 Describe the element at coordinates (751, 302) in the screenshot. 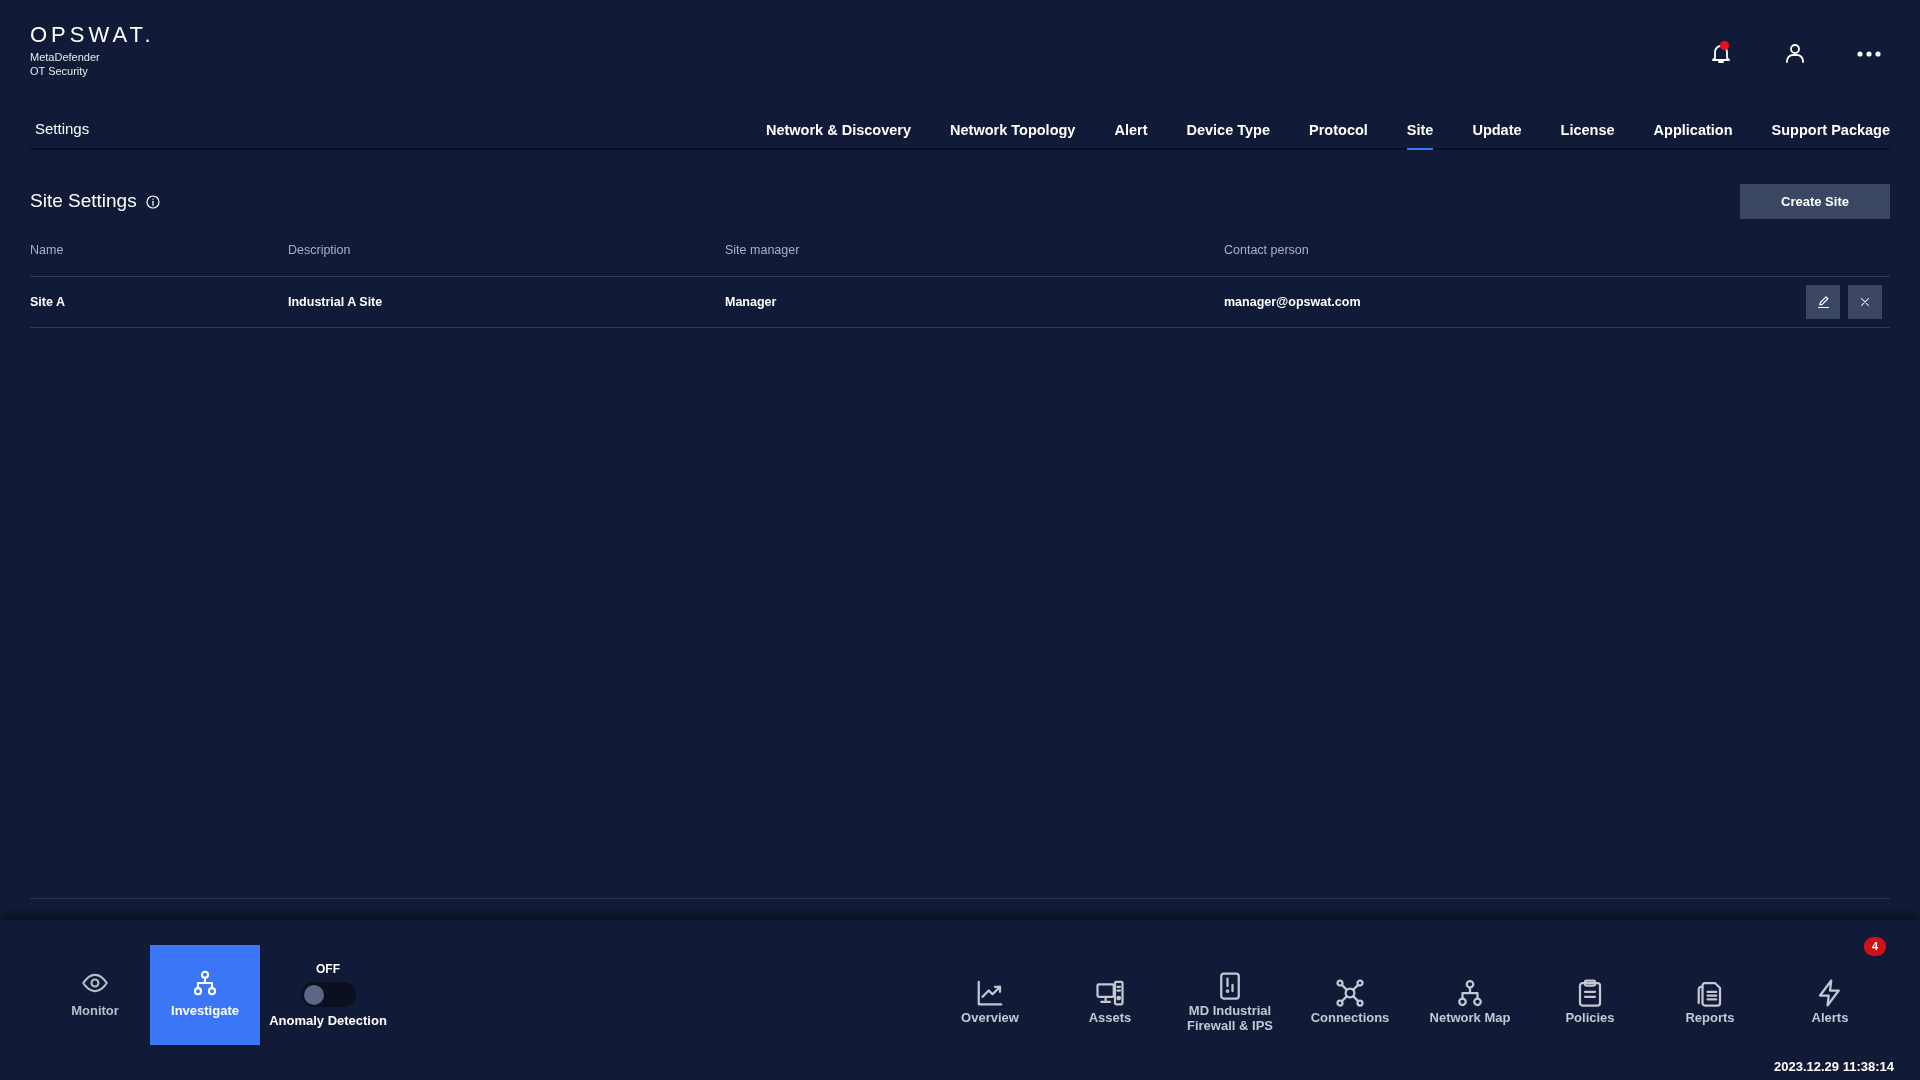

I see `table-cell-text: Manager` at that location.